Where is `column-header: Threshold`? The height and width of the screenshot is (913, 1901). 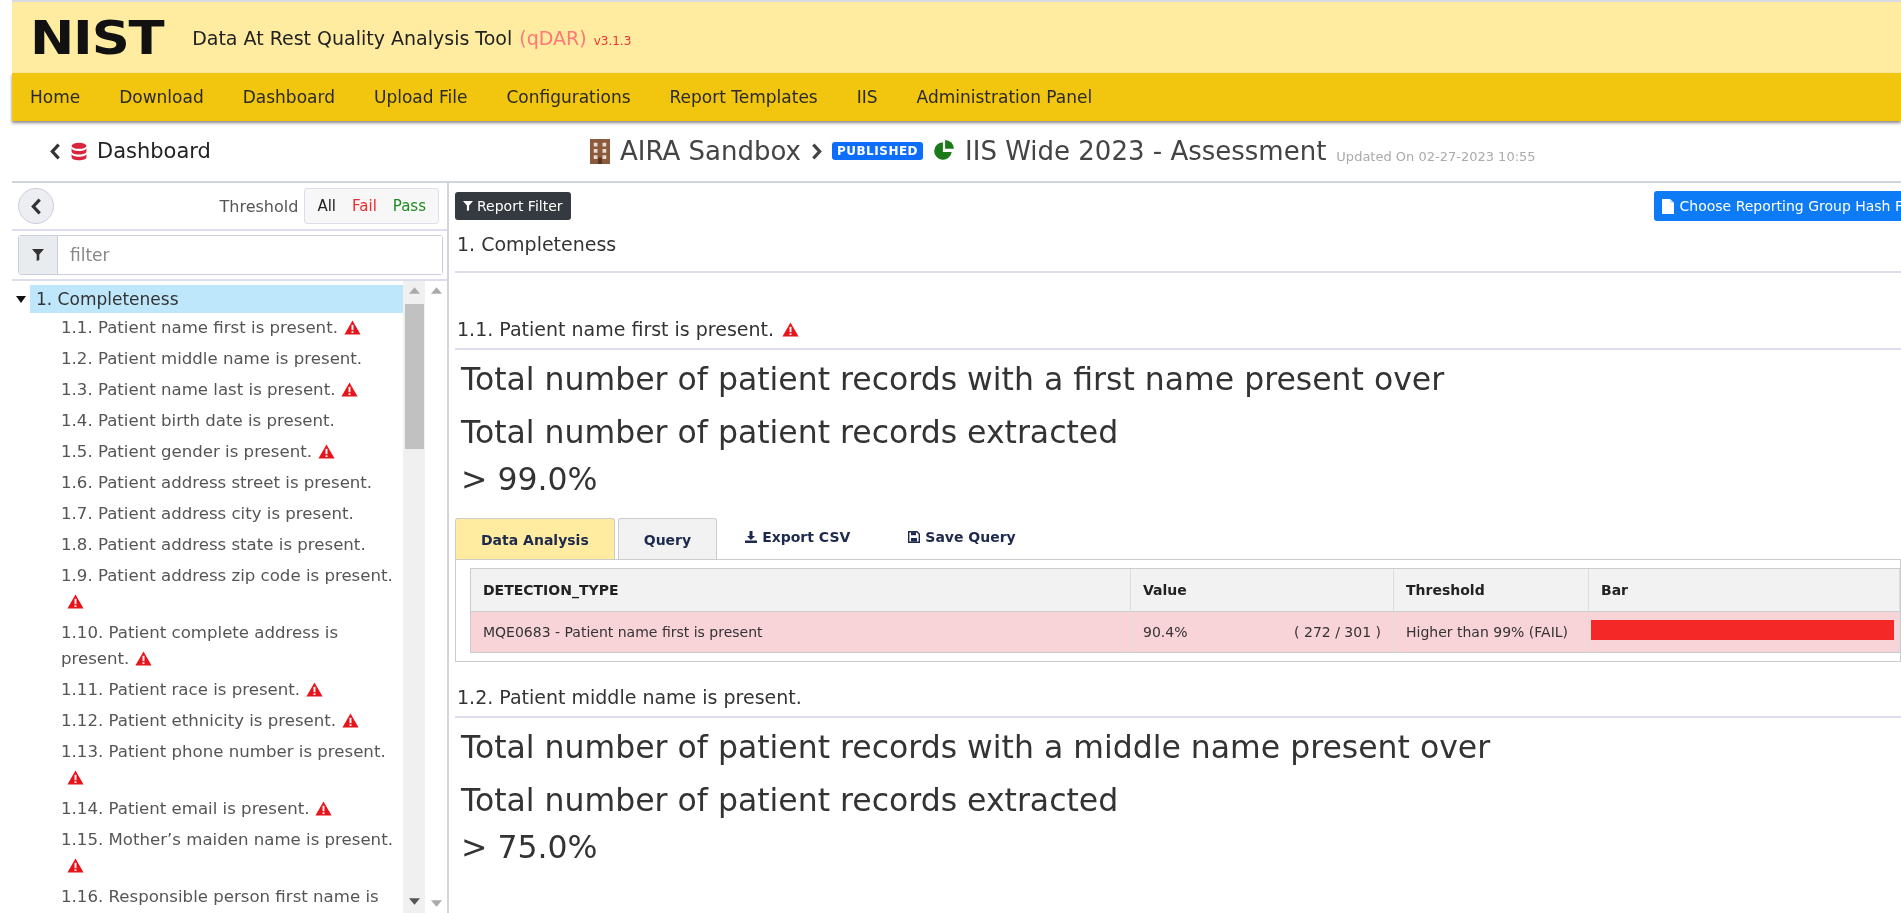 column-header: Threshold is located at coordinates (1491, 590).